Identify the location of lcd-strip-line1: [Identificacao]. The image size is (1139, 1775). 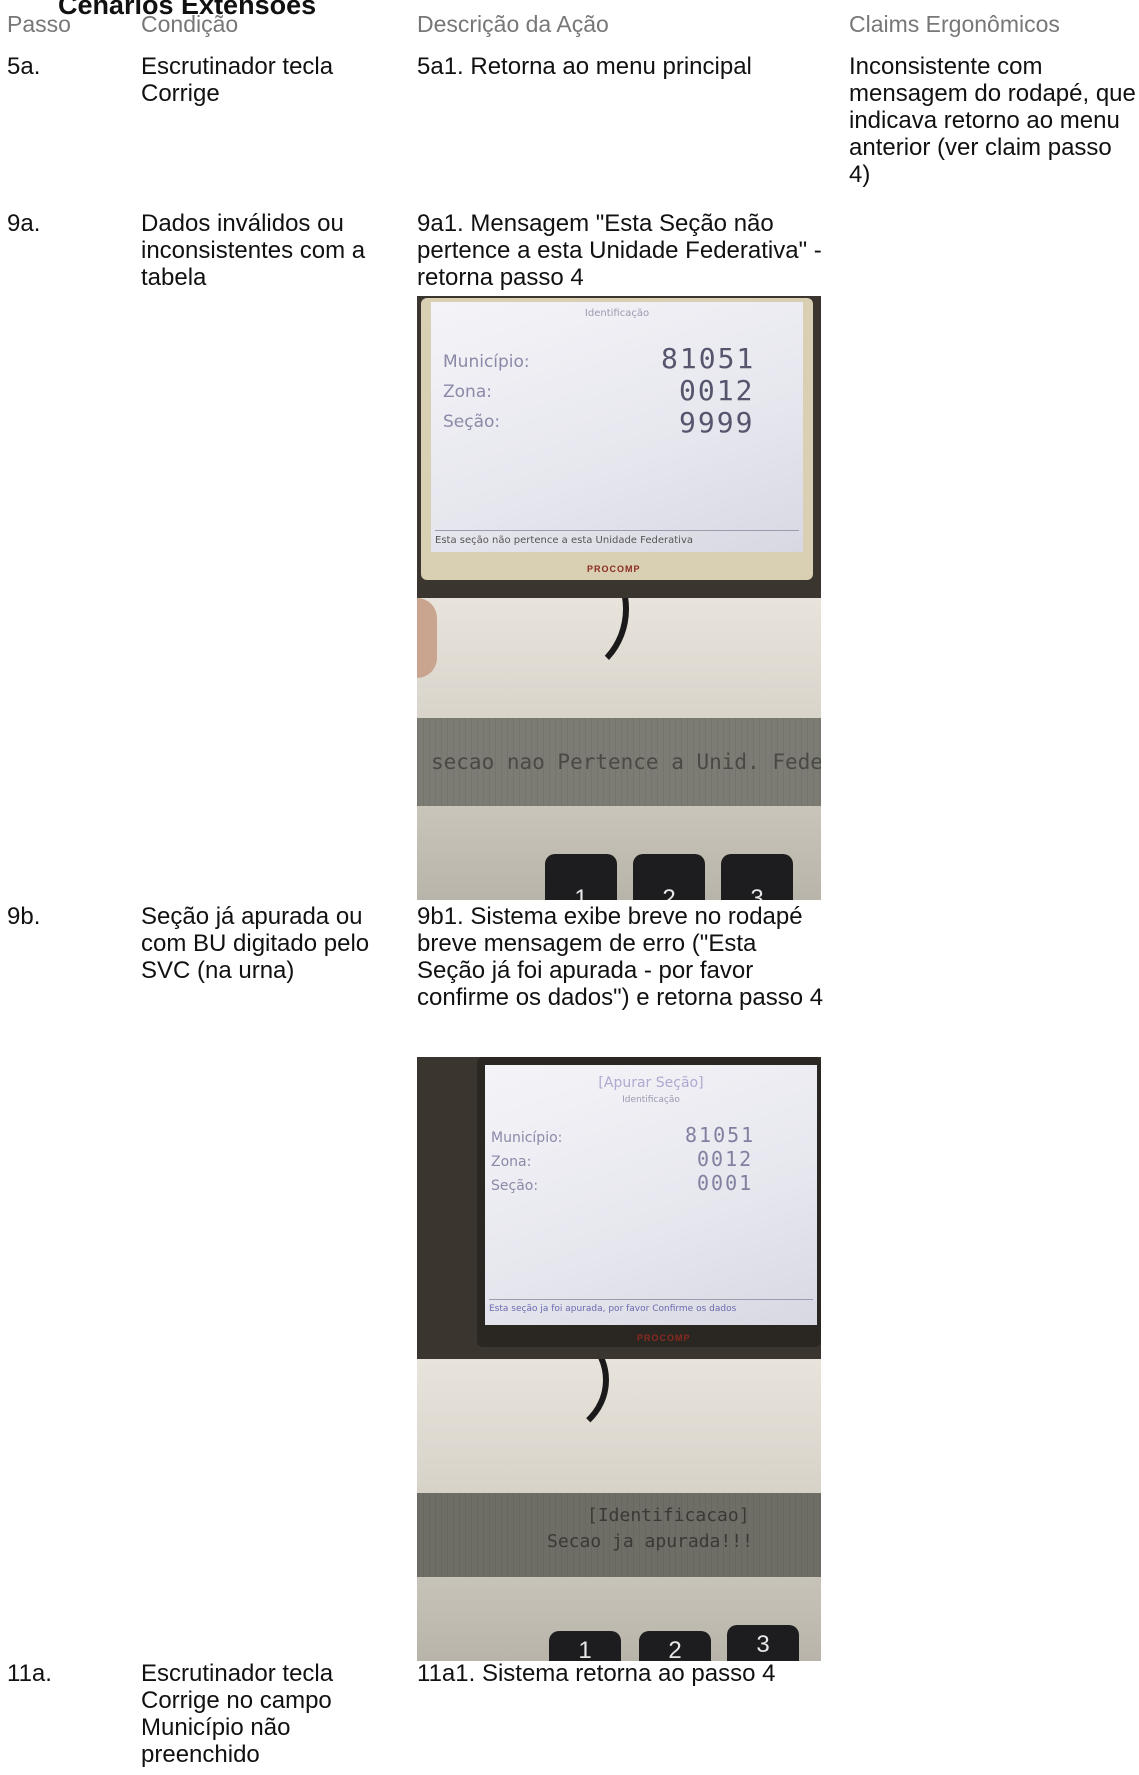
(668, 1515).